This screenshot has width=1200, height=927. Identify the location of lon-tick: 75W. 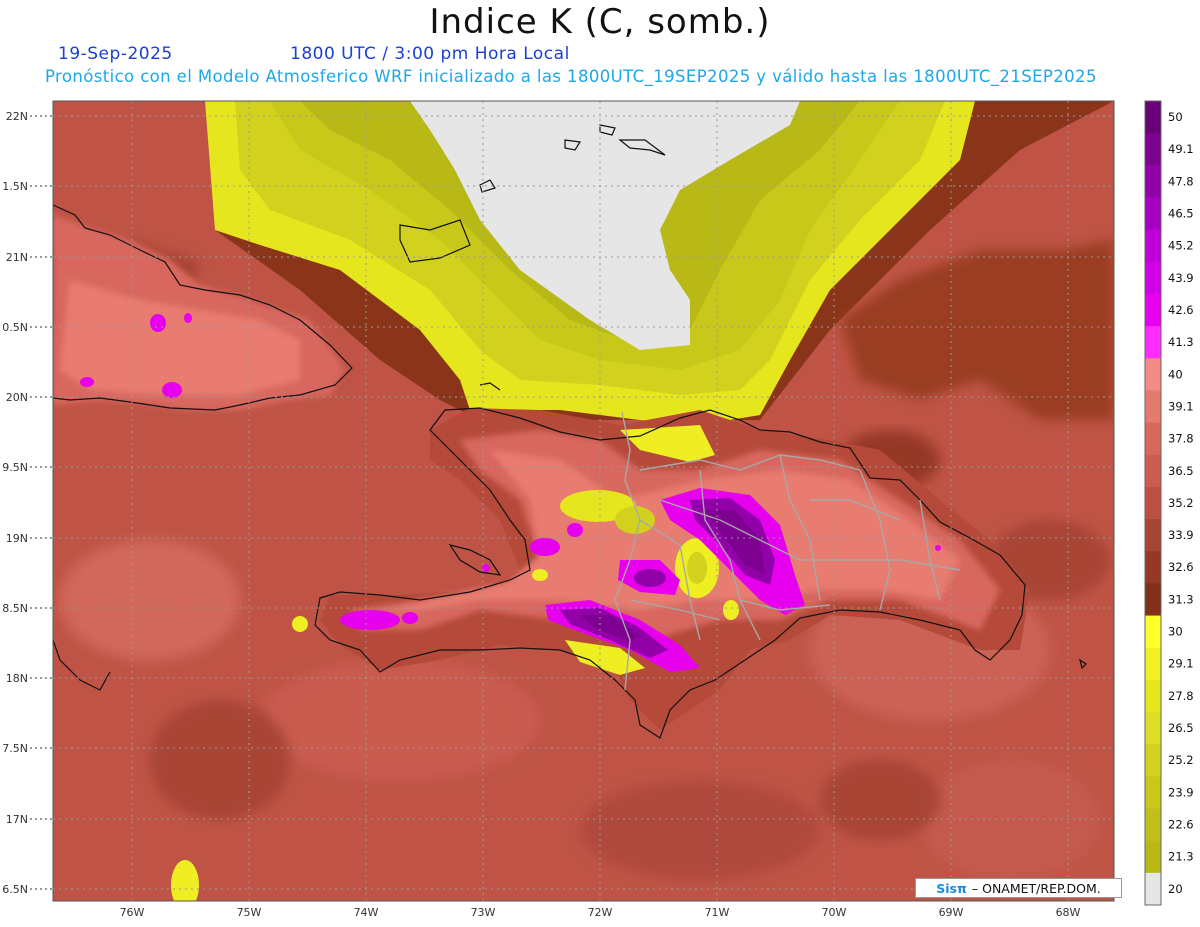
(249, 912).